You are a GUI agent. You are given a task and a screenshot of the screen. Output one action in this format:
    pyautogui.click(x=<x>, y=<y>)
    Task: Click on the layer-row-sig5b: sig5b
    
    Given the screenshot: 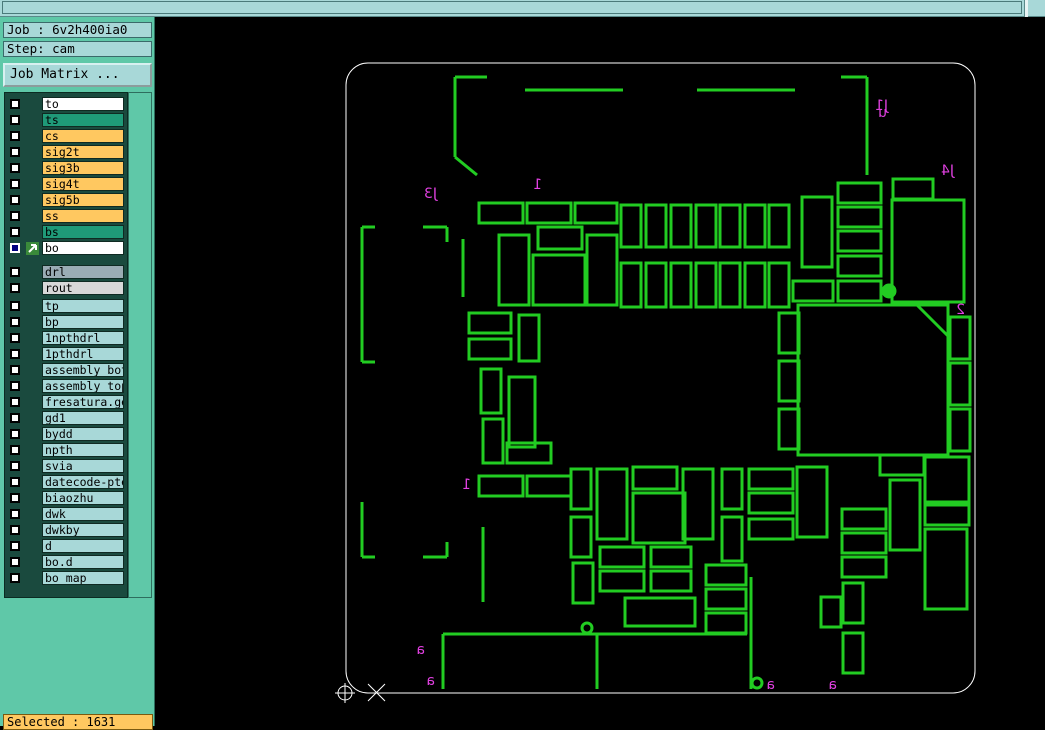 What is the action you would take?
    pyautogui.click(x=67, y=200)
    